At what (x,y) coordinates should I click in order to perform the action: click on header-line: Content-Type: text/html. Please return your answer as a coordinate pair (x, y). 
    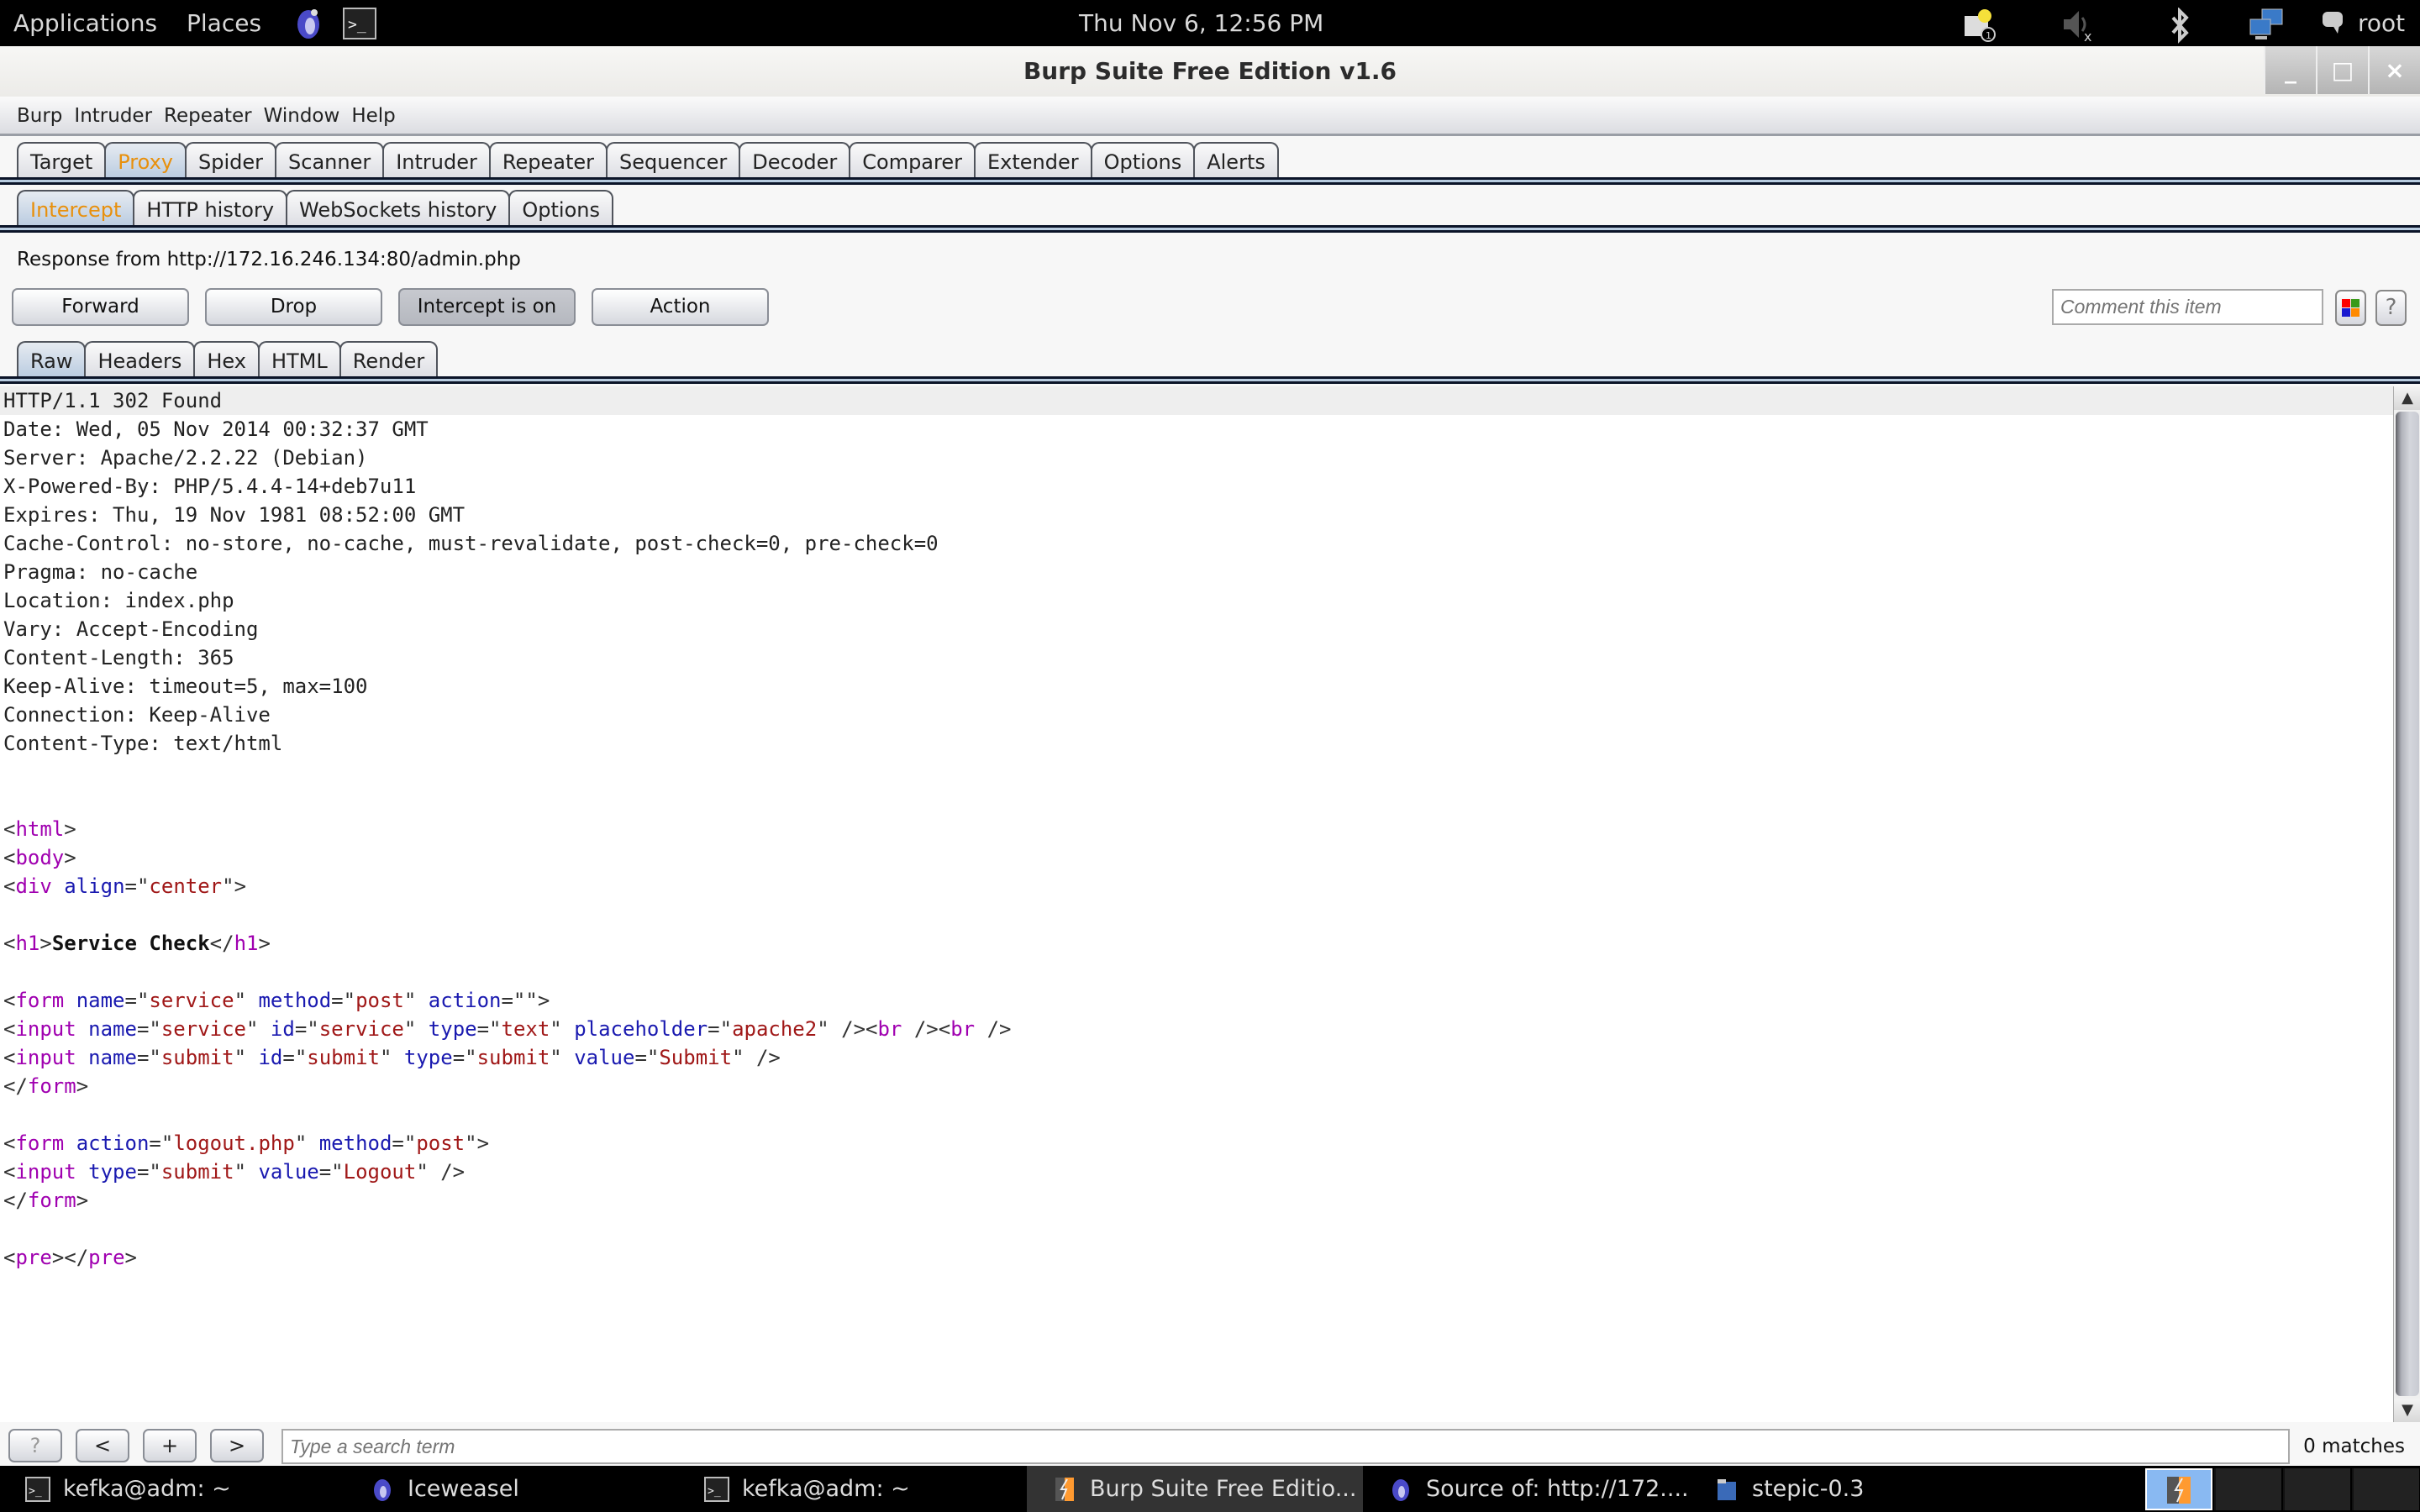
    Looking at the image, I should click on (143, 743).